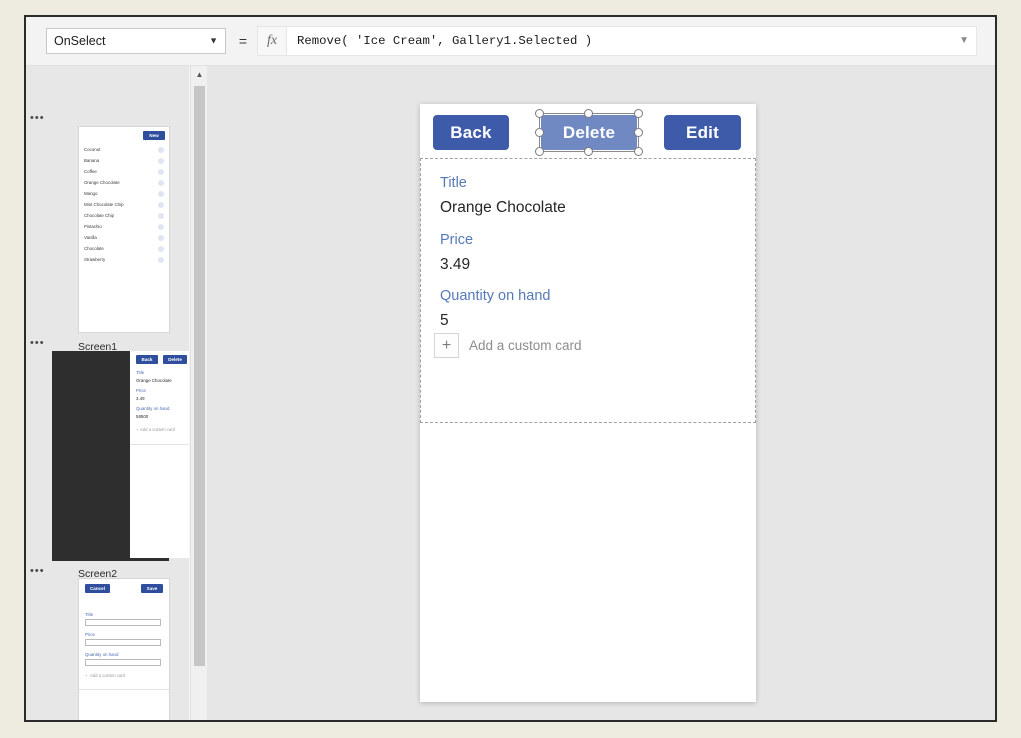 The image size is (1021, 738). Describe the element at coordinates (495, 296) in the screenshot. I see `field-label-quantity: Quantity on hand` at that location.